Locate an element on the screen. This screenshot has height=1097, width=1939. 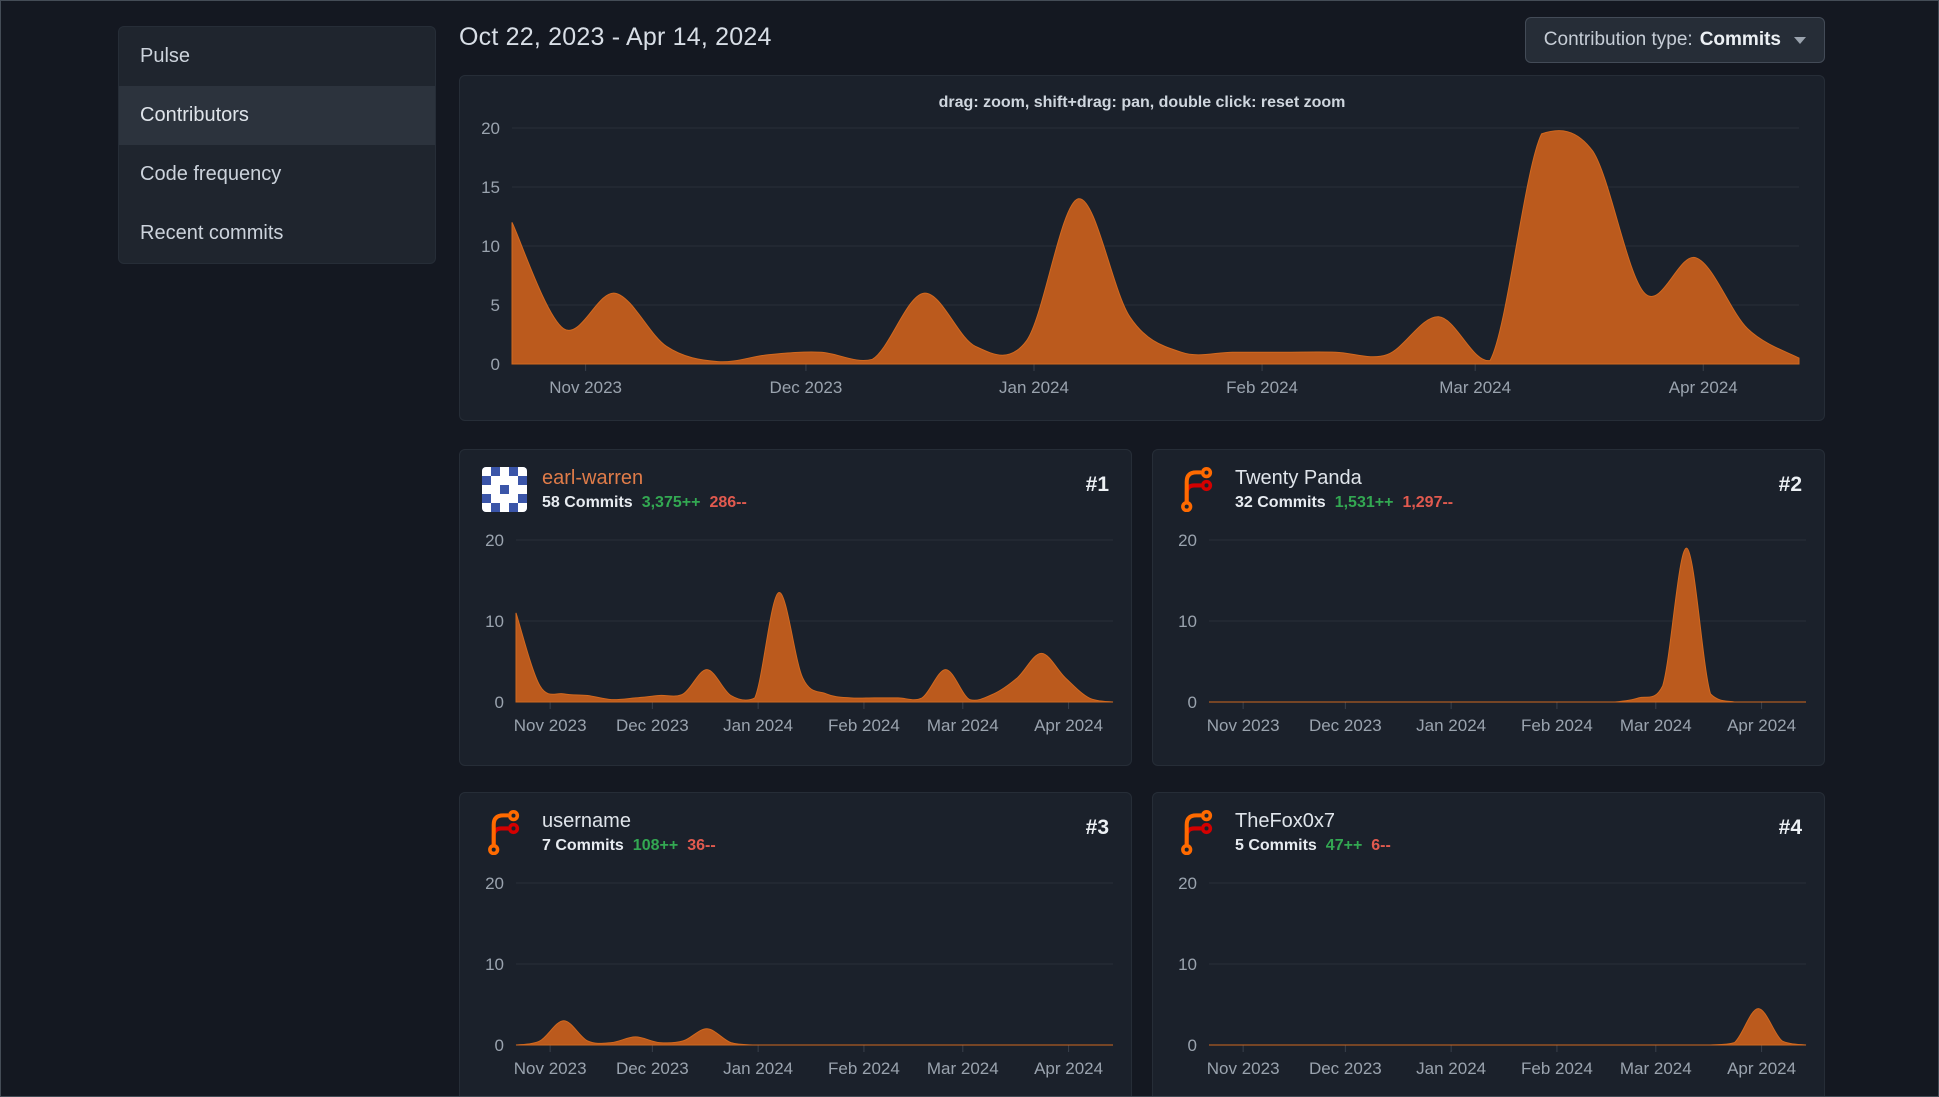
rank-badge: #4 is located at coordinates (1790, 827).